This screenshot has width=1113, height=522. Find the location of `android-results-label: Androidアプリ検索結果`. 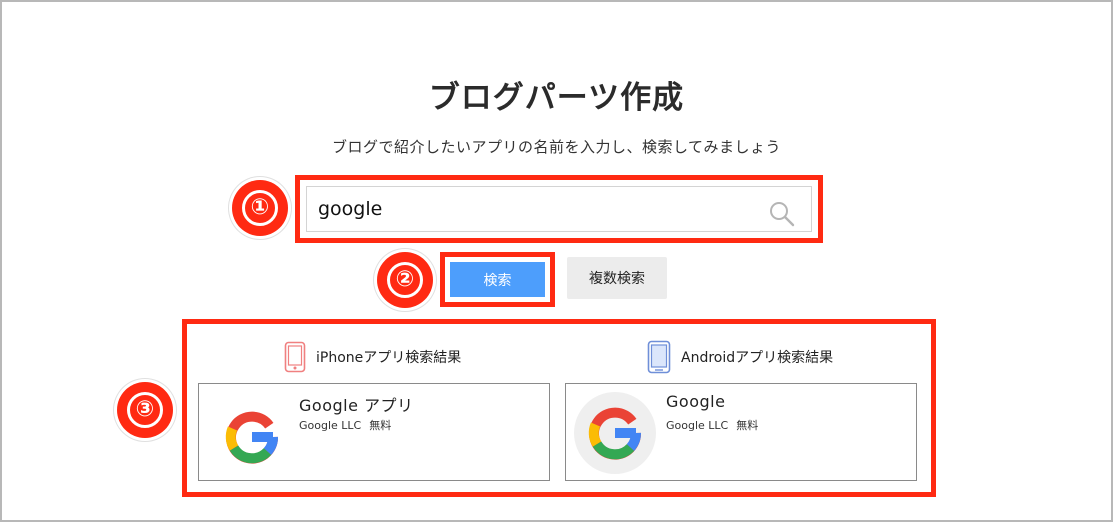

android-results-label: Androidアプリ検索結果 is located at coordinates (757, 358).